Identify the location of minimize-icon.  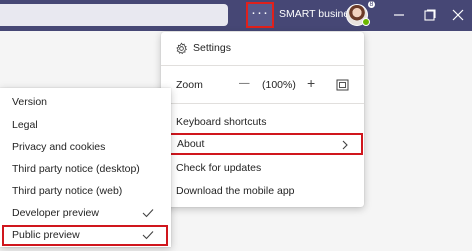
(399, 15).